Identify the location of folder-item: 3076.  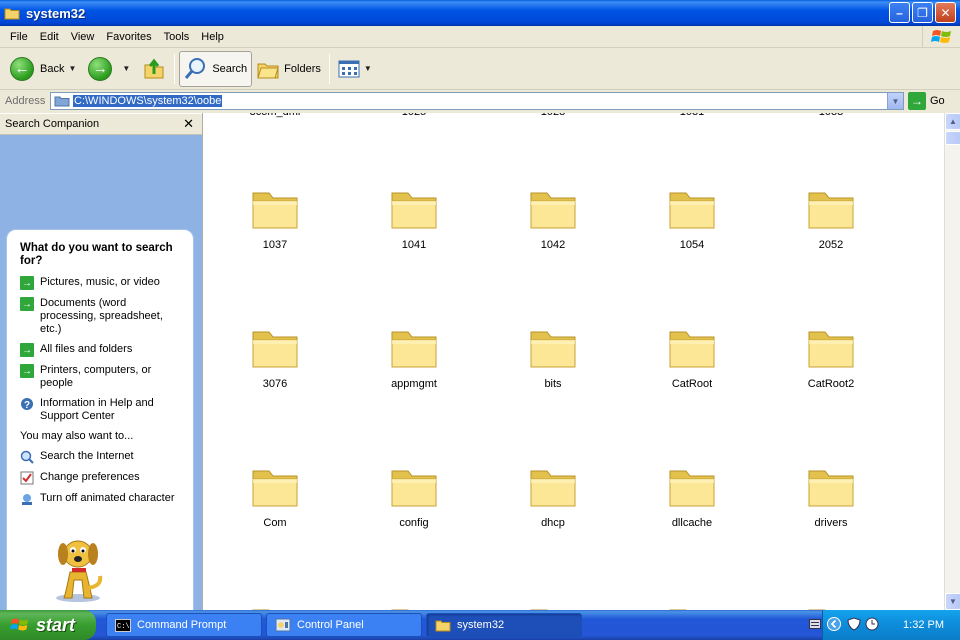
(275, 356).